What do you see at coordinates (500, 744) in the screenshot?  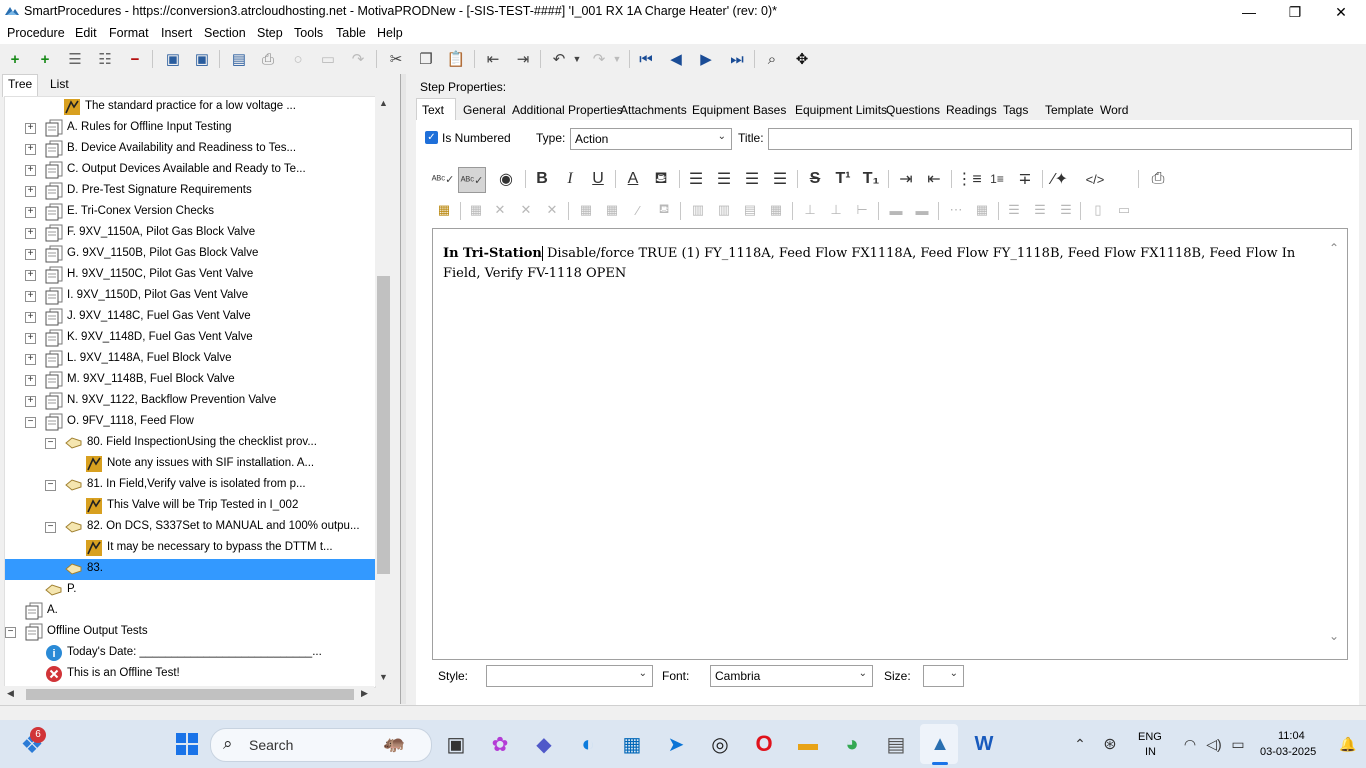 I see `copilot-icon: ✿` at bounding box center [500, 744].